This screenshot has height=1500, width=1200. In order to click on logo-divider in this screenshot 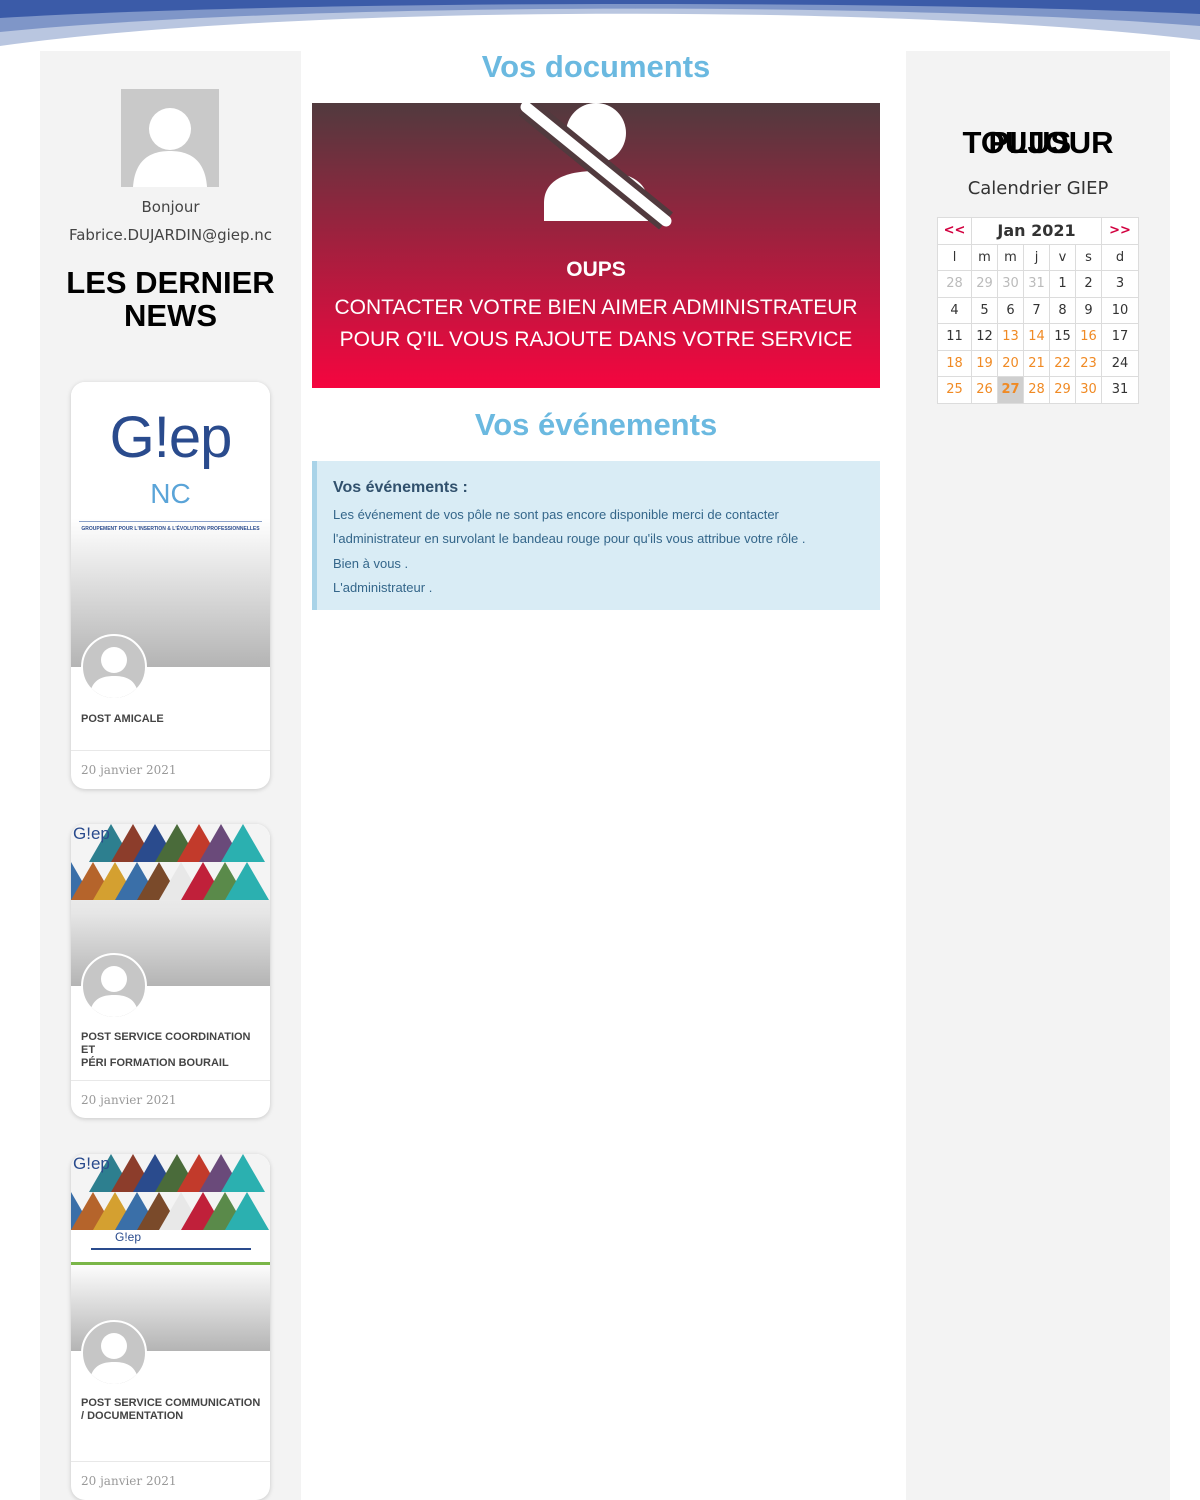, I will do `click(170, 521)`.